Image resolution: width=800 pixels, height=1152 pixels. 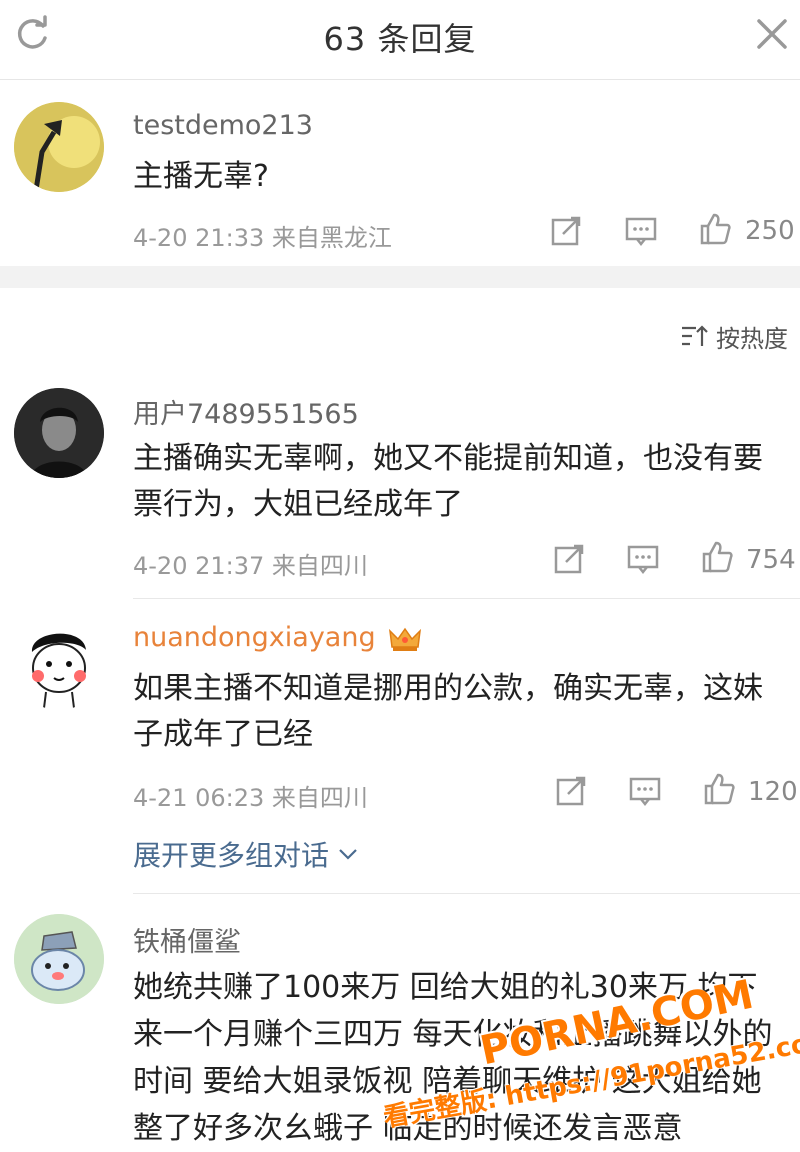 What do you see at coordinates (246, 411) in the screenshot?
I see `comment-username: 用户7489551565` at bounding box center [246, 411].